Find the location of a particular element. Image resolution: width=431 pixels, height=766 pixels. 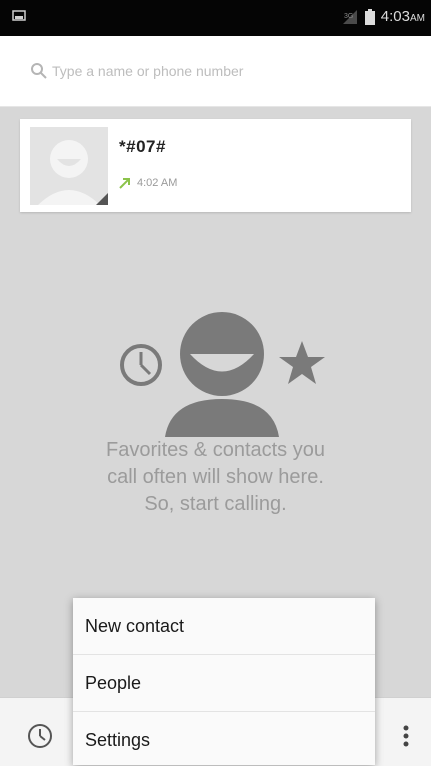

person-illustration-icon is located at coordinates (222, 374).